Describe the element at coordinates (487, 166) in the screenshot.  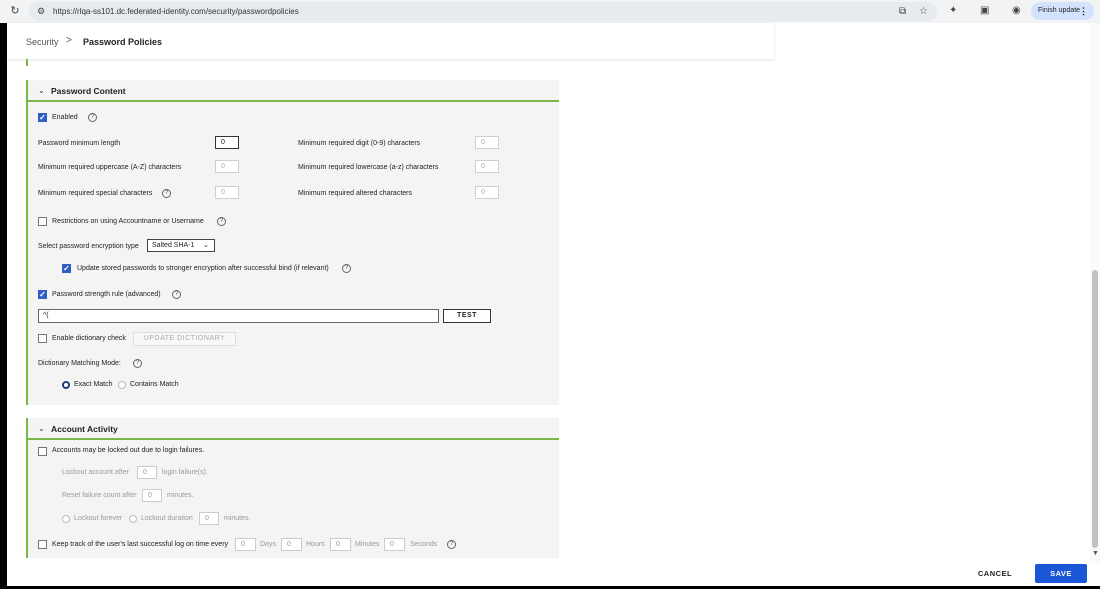
I see `min-lower-input: 0` at that location.